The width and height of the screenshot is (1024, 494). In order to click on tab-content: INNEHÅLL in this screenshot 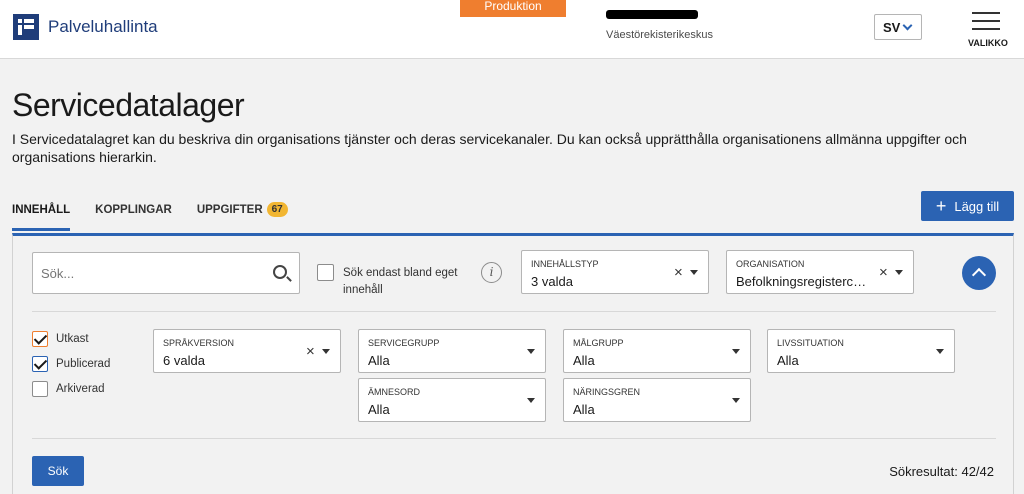, I will do `click(41, 213)`.